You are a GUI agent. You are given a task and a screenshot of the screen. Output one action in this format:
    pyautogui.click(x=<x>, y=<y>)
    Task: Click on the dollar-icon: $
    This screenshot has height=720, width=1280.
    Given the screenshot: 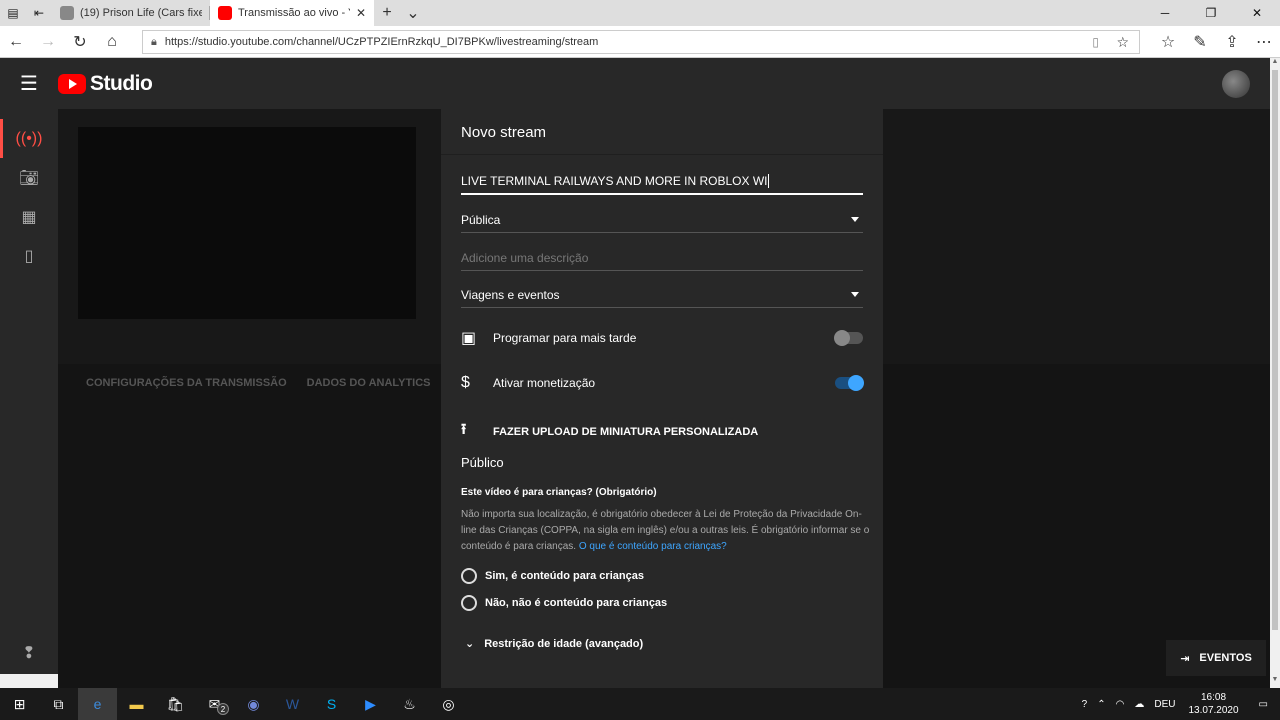 What is the action you would take?
    pyautogui.click(x=465, y=382)
    